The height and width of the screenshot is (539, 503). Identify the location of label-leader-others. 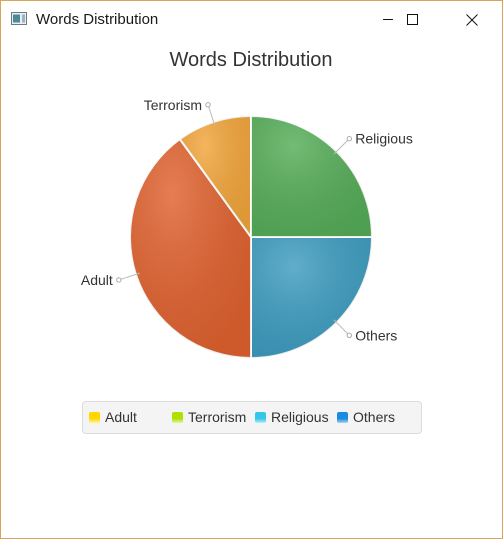
(341, 327).